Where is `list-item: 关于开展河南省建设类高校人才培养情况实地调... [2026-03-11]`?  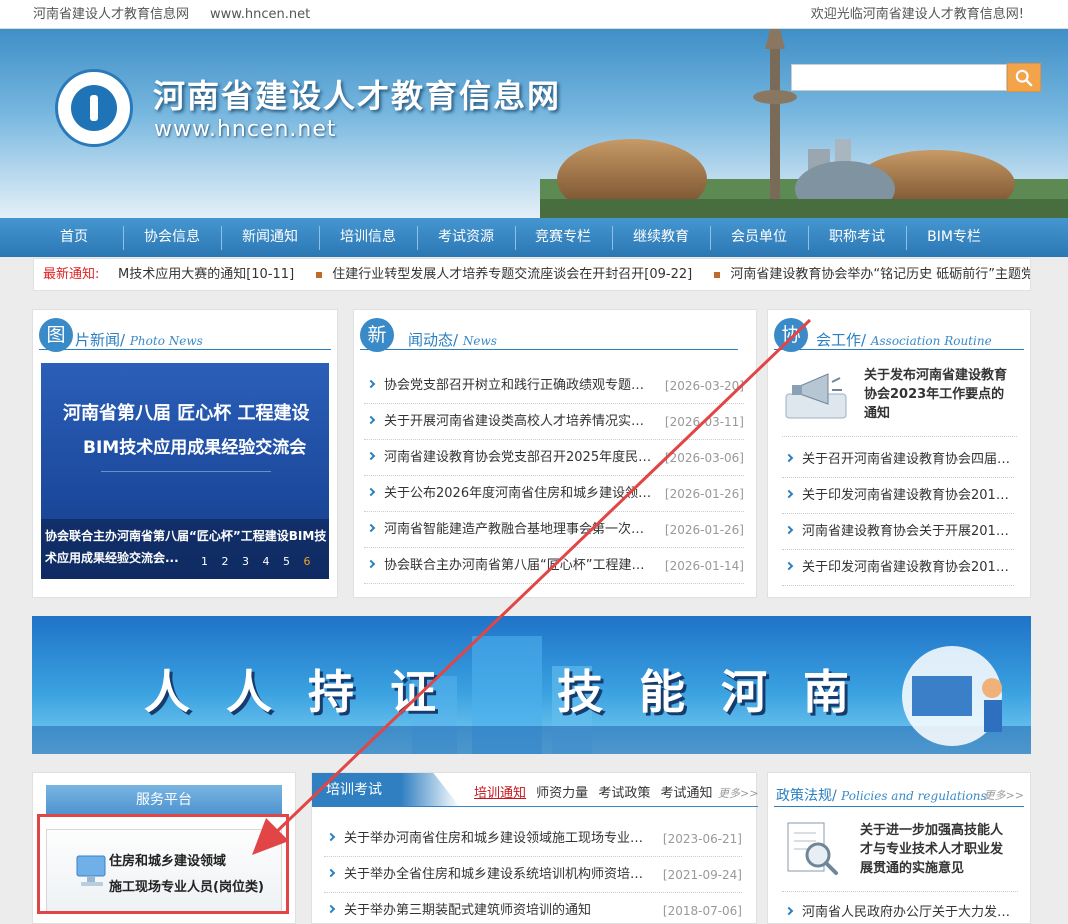
list-item: 关于开展河南省建设类高校人才培养情况实地调... [2026-03-11] is located at coordinates (554, 422).